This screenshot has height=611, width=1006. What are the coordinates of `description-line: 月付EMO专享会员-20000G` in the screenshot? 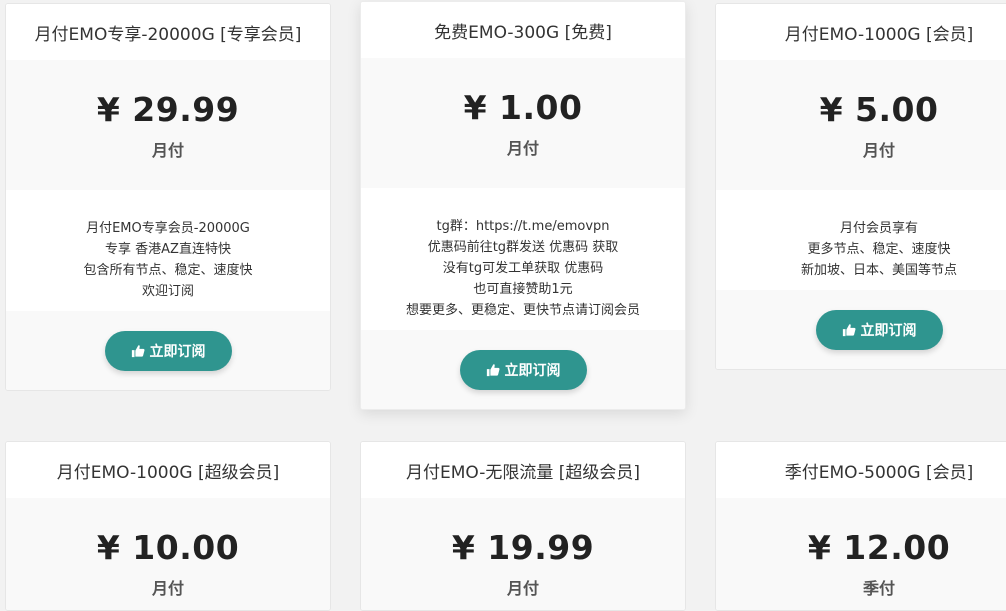 It's located at (168, 228).